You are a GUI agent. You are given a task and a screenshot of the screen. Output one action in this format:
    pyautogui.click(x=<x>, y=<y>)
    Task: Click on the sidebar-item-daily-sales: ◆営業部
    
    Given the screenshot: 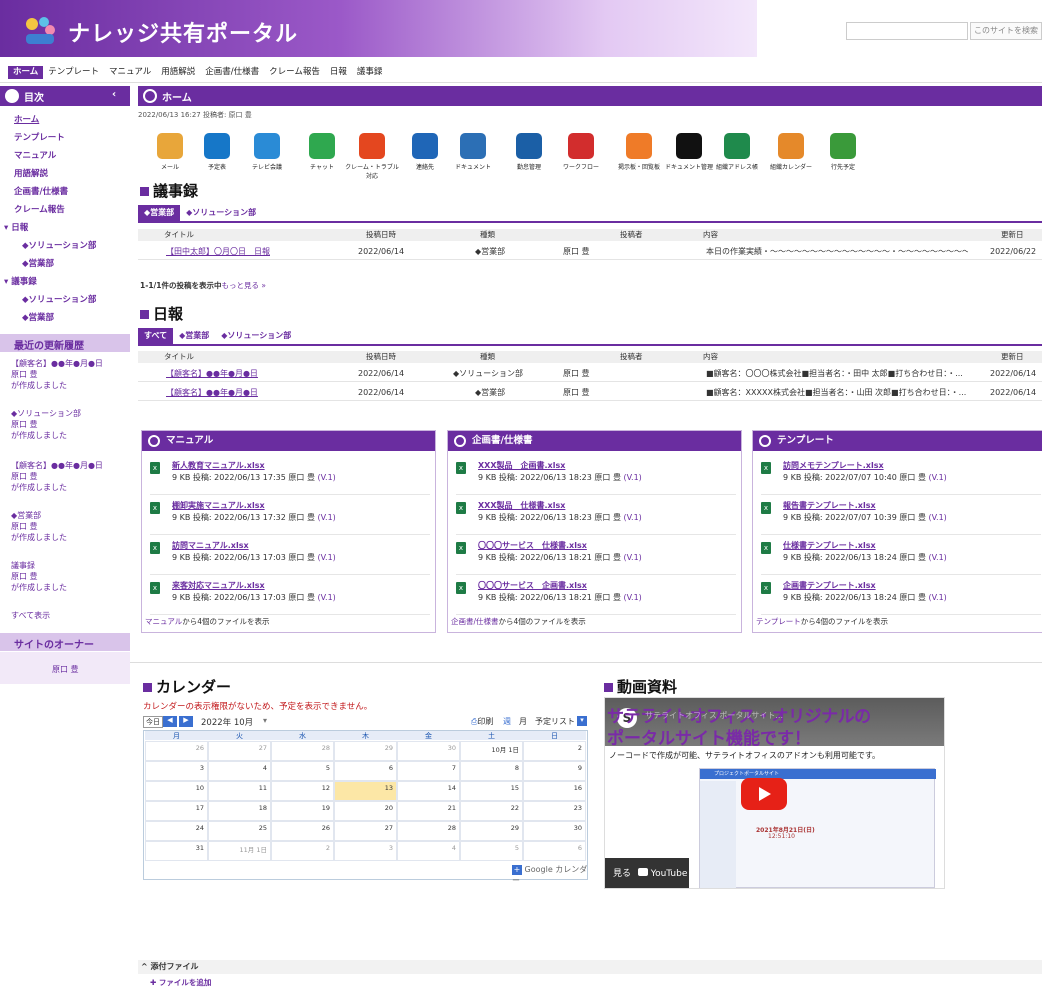 What is the action you would take?
    pyautogui.click(x=38, y=263)
    